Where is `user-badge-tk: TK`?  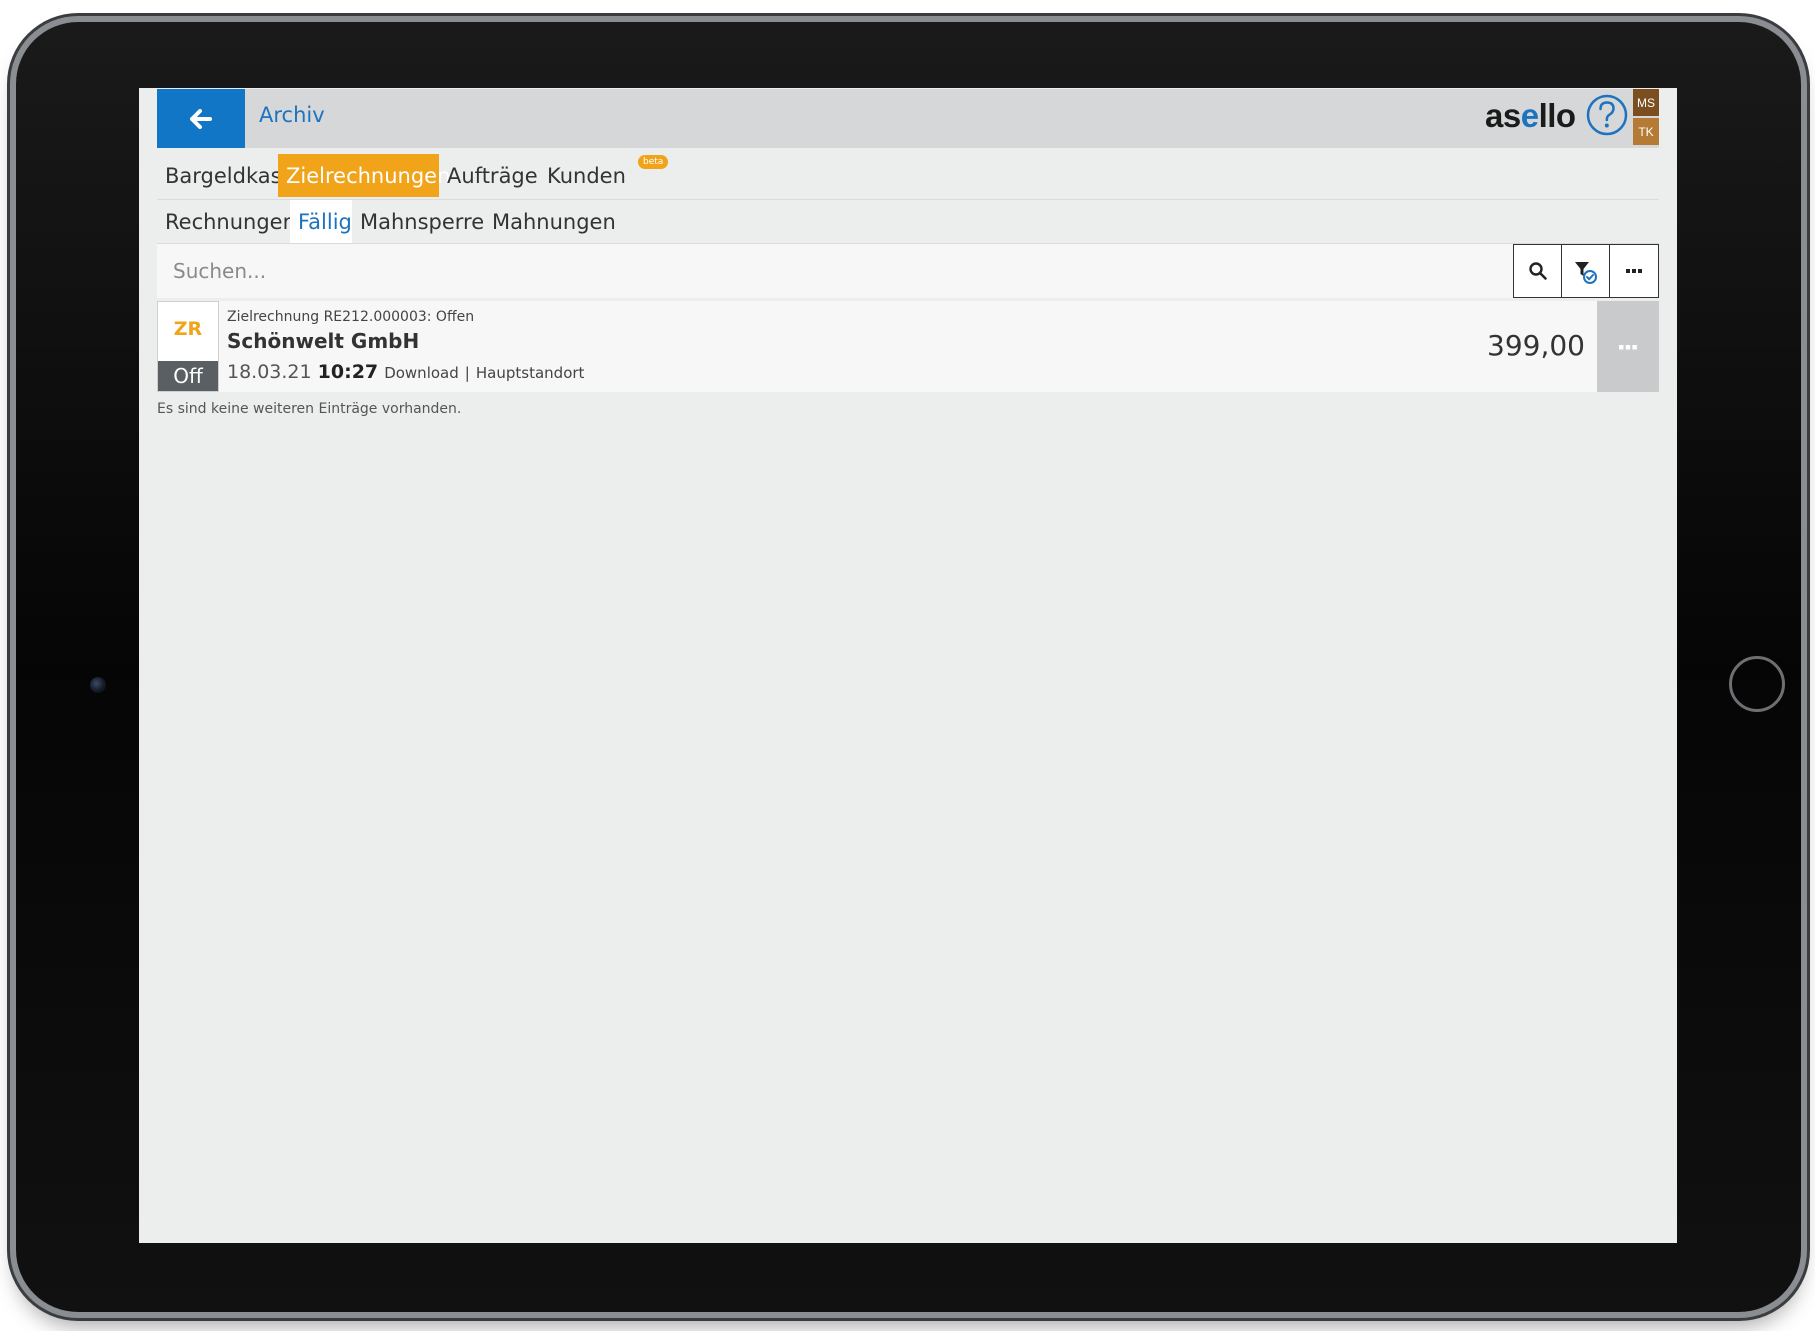 user-badge-tk: TK is located at coordinates (1646, 131).